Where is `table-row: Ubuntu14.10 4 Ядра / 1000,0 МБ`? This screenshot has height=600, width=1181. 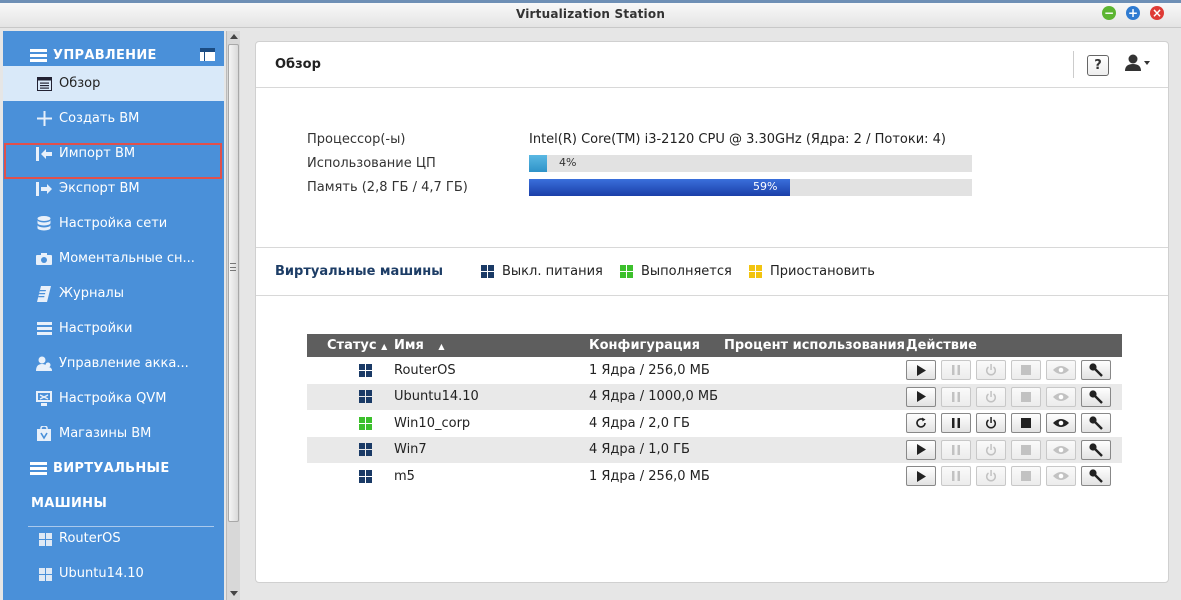
table-row: Ubuntu14.10 4 Ядра / 1000,0 МБ is located at coordinates (714, 396).